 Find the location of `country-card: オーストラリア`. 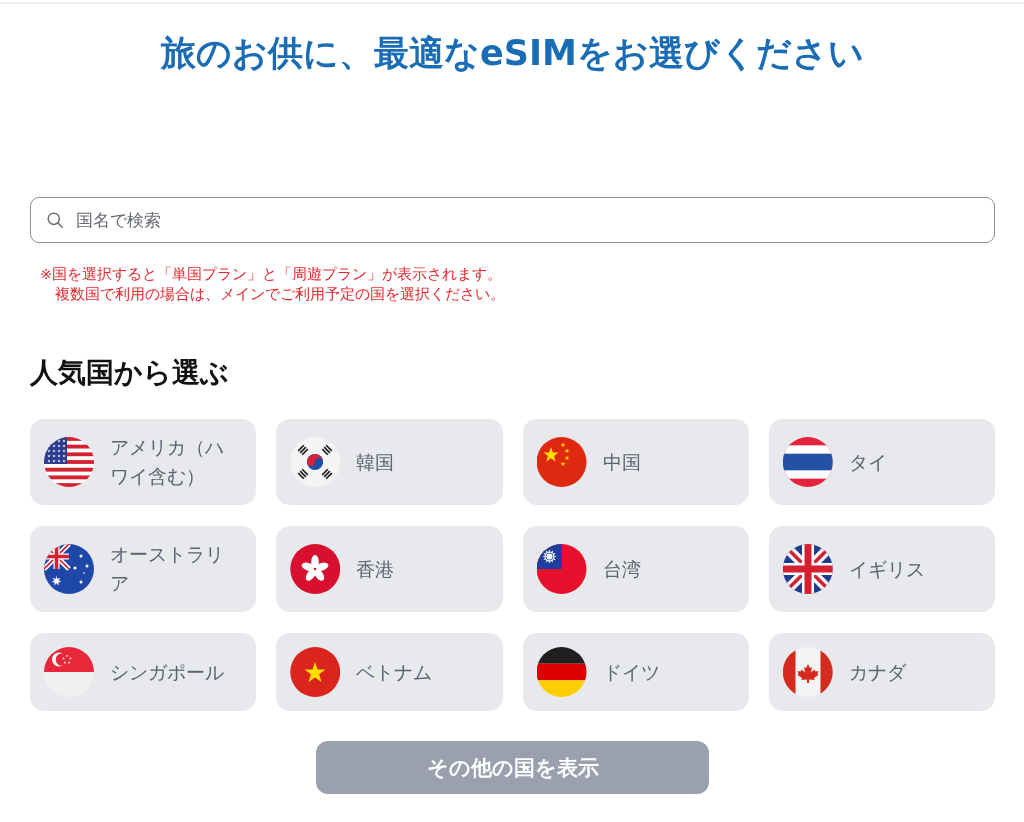

country-card: オーストラリア is located at coordinates (143, 569).